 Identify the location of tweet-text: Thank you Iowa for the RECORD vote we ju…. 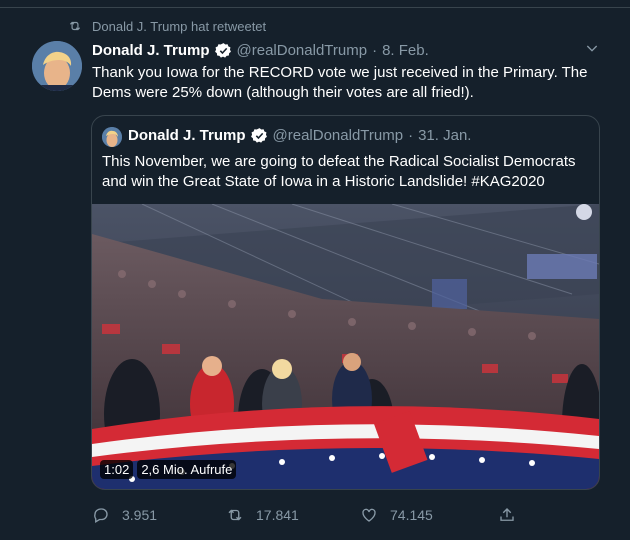
(340, 82).